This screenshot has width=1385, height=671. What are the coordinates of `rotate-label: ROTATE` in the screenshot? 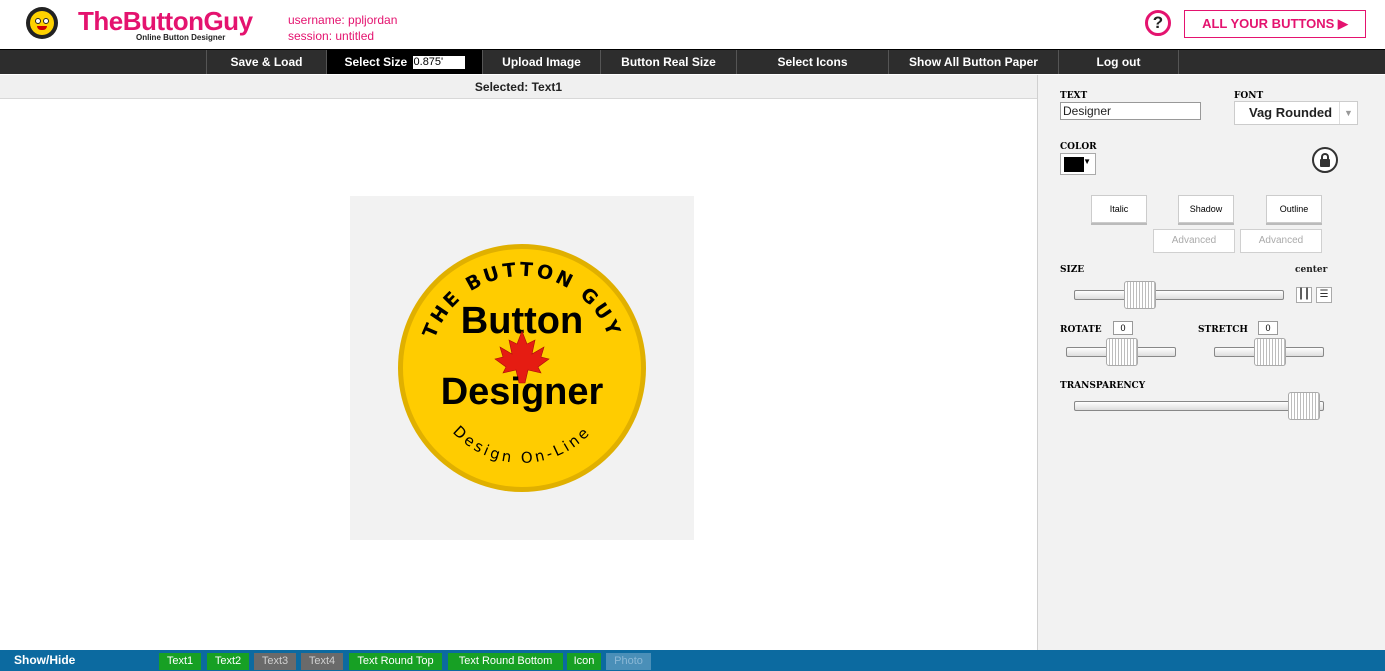 It's located at (1081, 330).